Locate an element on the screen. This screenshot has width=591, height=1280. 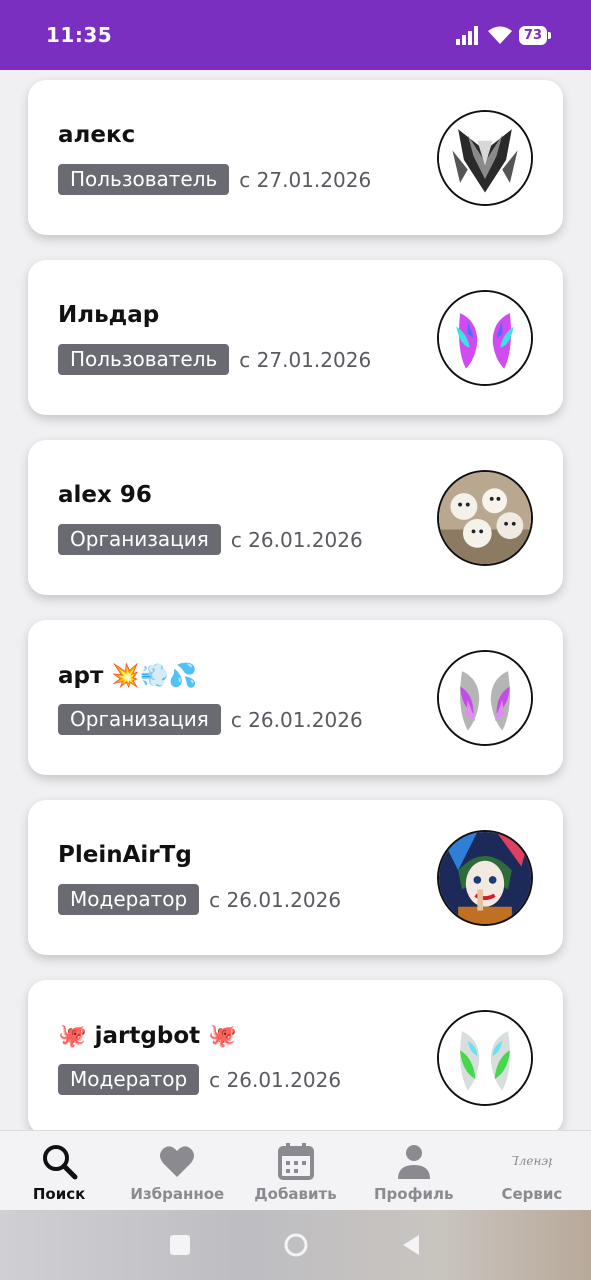
status-icons: 73 is located at coordinates (503, 35).